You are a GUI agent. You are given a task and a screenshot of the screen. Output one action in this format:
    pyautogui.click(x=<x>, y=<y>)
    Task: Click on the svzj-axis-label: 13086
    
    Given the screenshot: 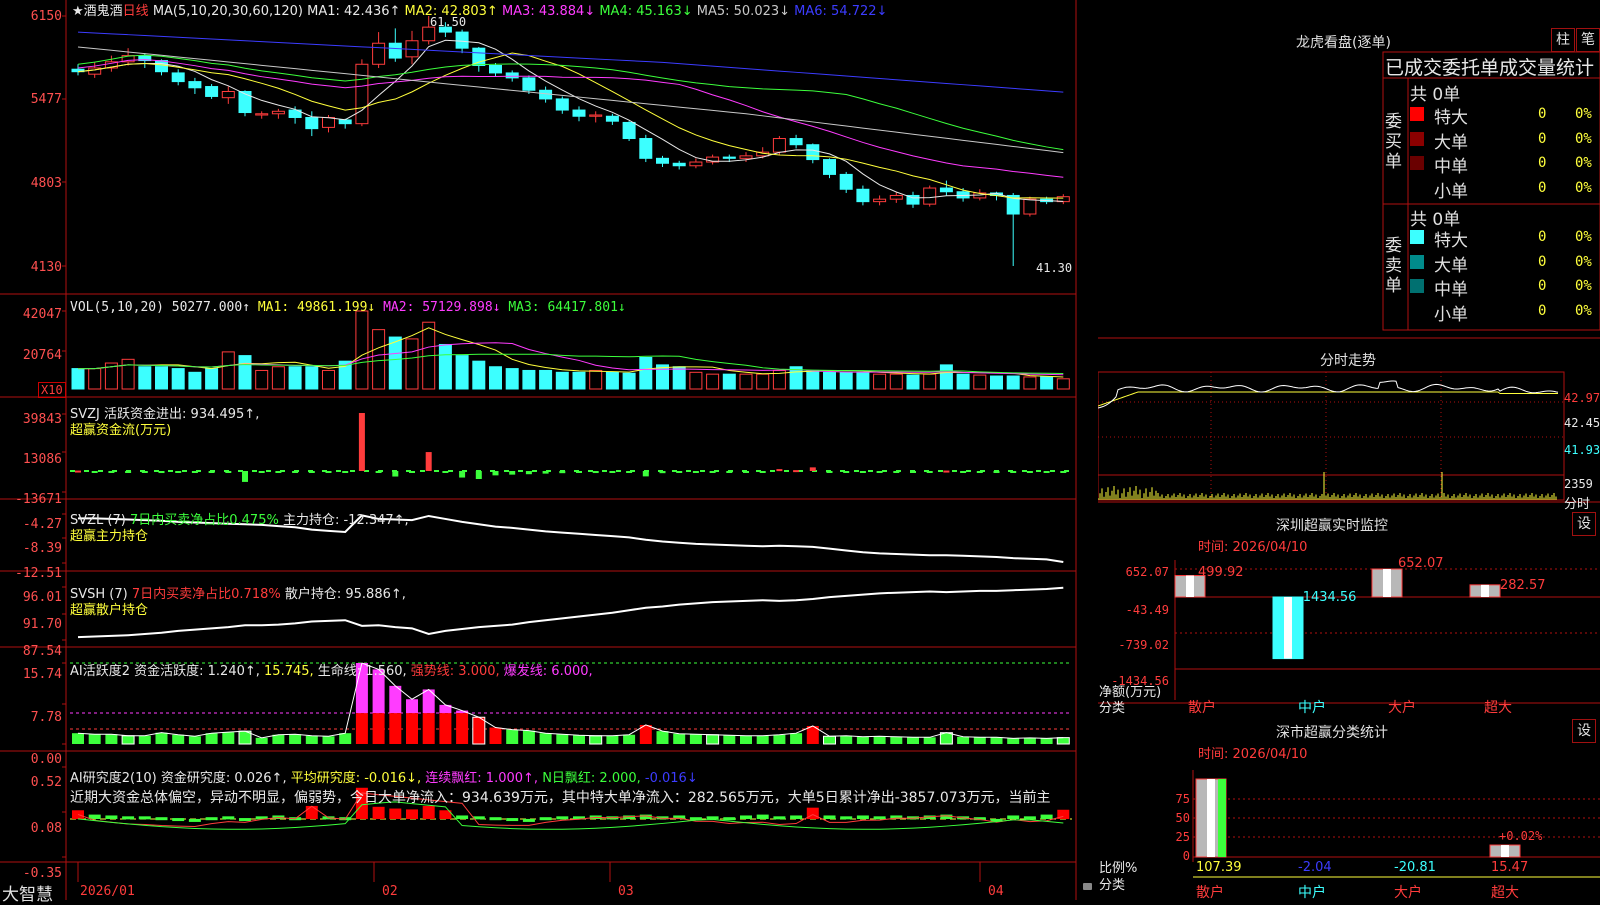 What is the action you would take?
    pyautogui.click(x=42, y=459)
    